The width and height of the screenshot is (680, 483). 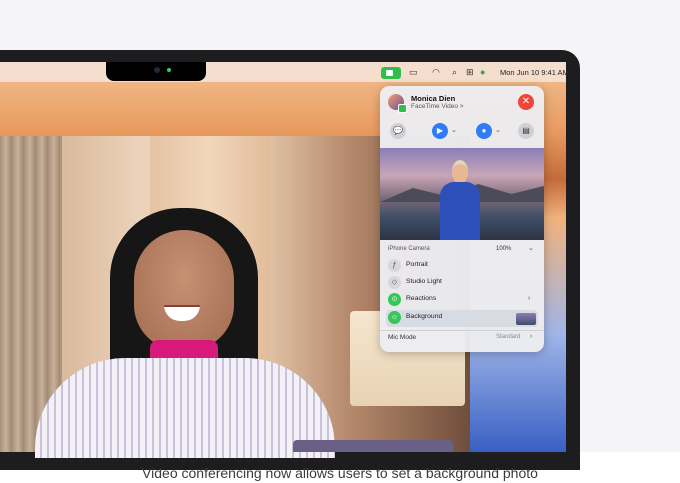 I want to click on preview-person, so click(x=460, y=200).